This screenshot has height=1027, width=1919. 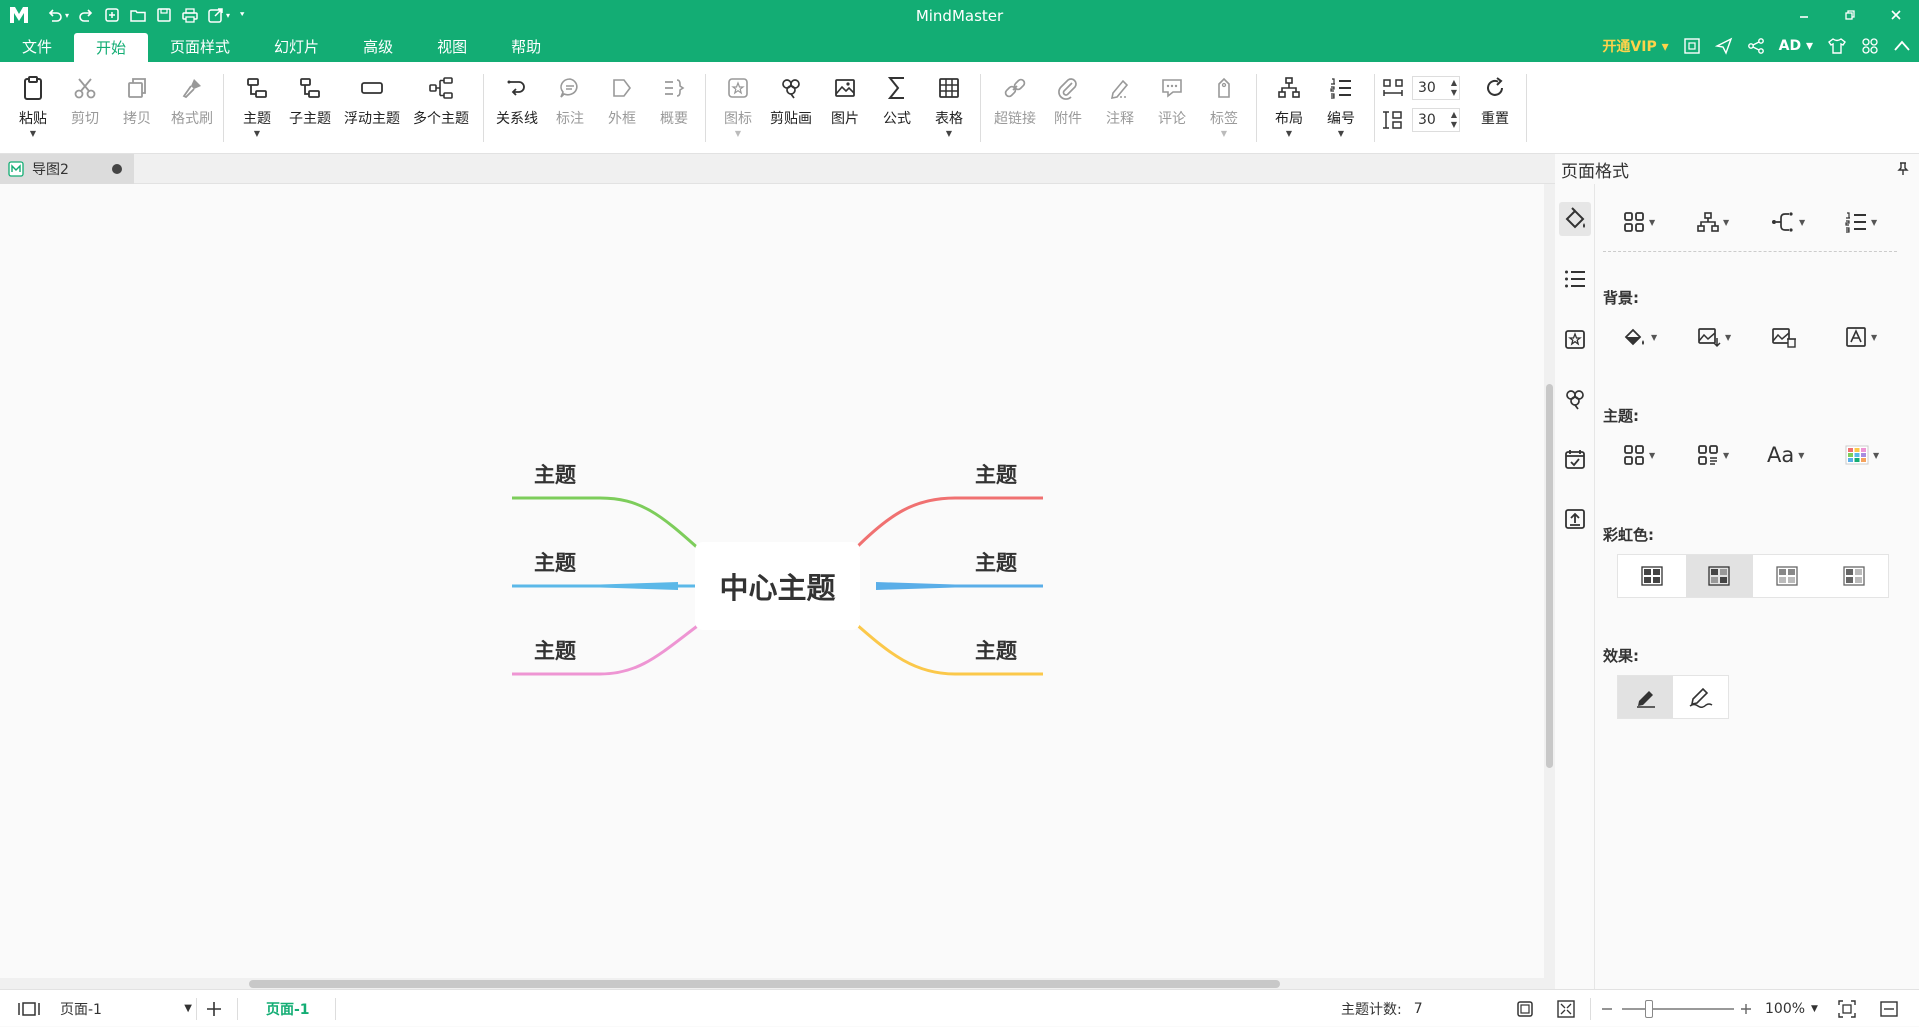 What do you see at coordinates (1607, 1008) in the screenshot?
I see `zoom-out-button` at bounding box center [1607, 1008].